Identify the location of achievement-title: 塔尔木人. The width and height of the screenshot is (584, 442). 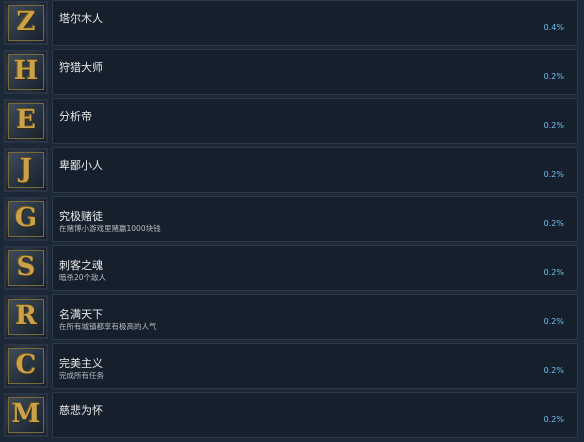
(81, 18).